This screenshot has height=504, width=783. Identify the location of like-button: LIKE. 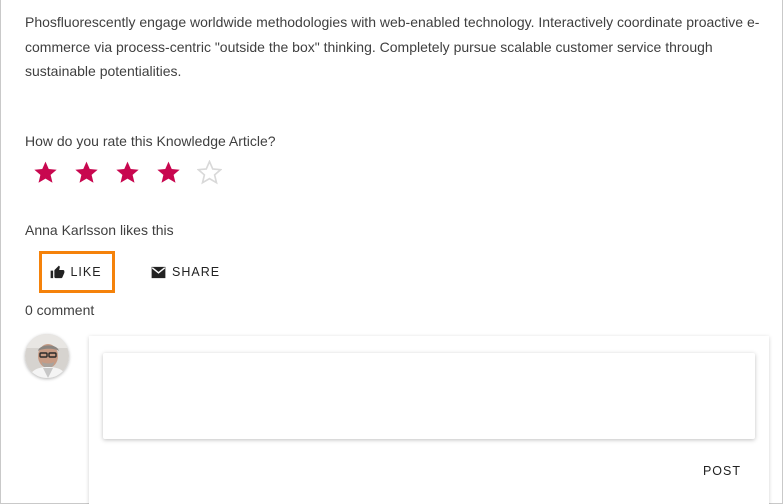
(77, 272).